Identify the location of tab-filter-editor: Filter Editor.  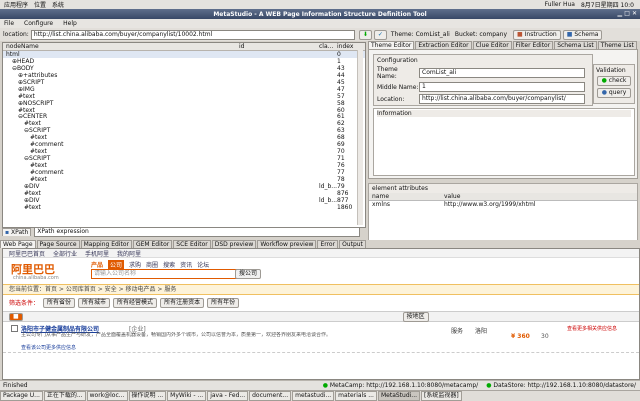
(533, 45).